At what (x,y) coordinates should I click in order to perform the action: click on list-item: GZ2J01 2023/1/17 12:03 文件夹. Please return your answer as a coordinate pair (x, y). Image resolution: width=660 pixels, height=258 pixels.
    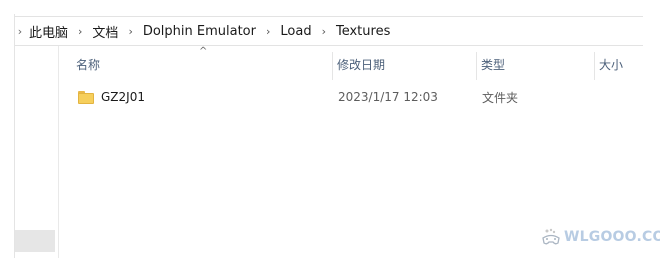
    Looking at the image, I should click on (351, 97).